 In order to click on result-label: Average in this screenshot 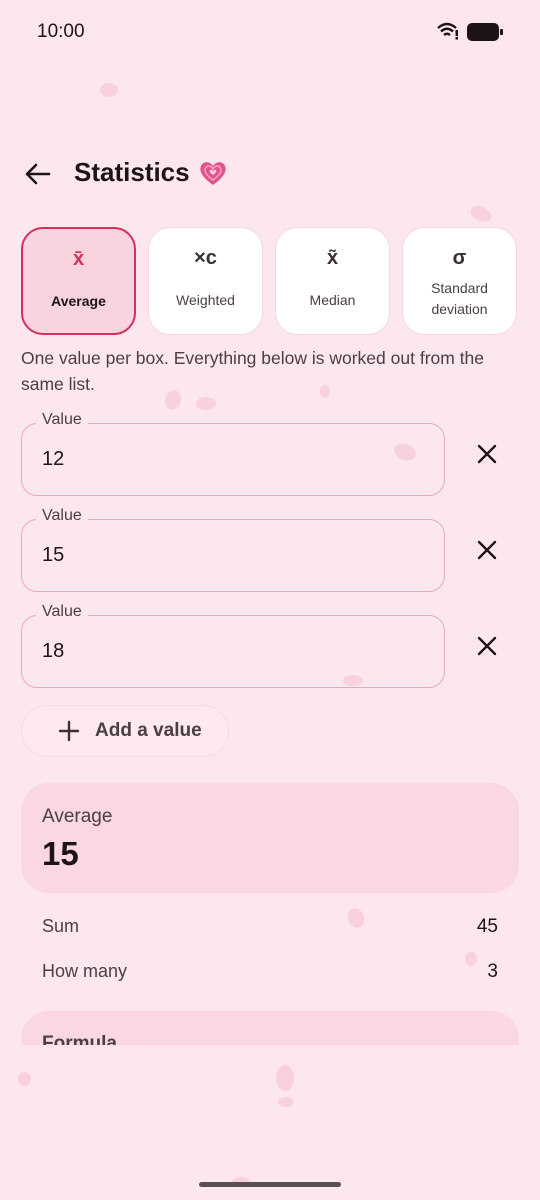, I will do `click(77, 816)`.